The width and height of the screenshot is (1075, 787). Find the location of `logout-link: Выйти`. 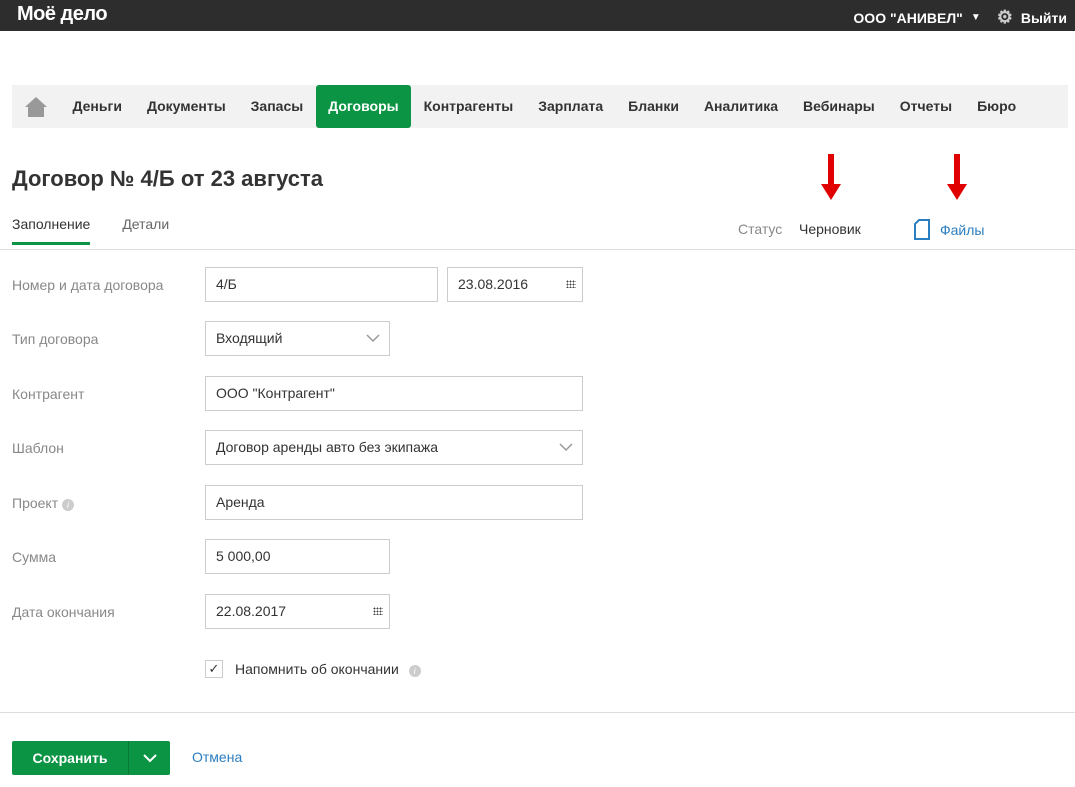

logout-link: Выйти is located at coordinates (1044, 18).